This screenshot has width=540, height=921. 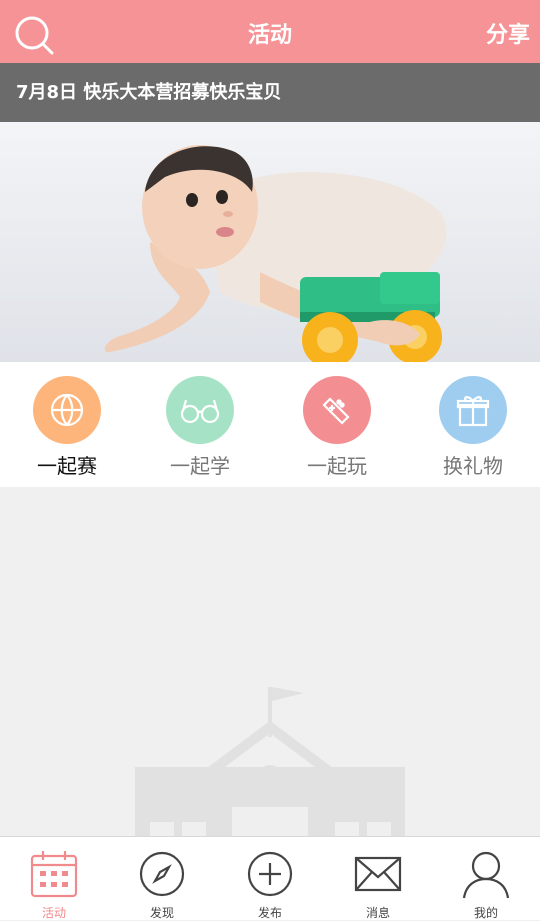 I want to click on category-play: 一起玩, so click(x=337, y=427).